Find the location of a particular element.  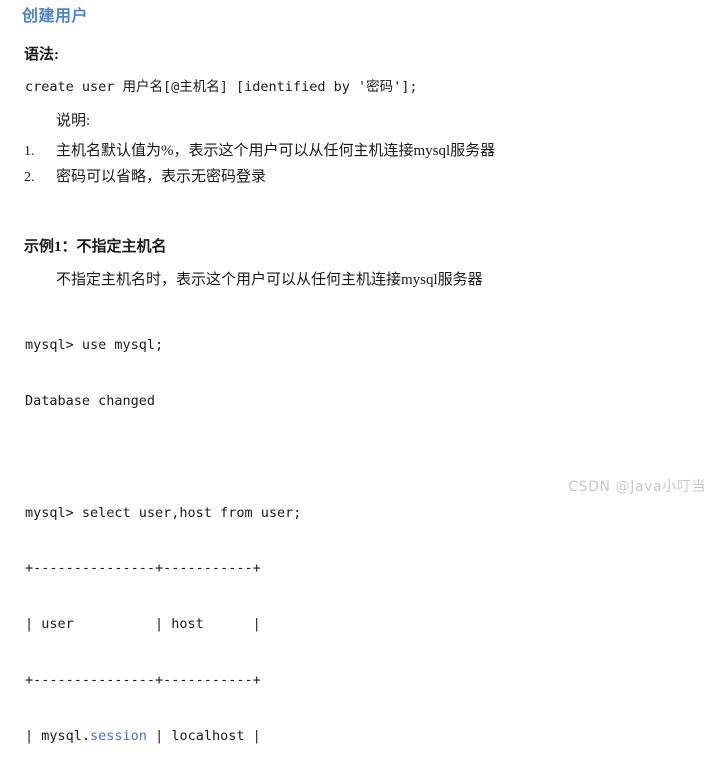

example-description: 不指定主机名时，表示这个用户可以从任何主机连接mysql服务器 is located at coordinates (269, 280).